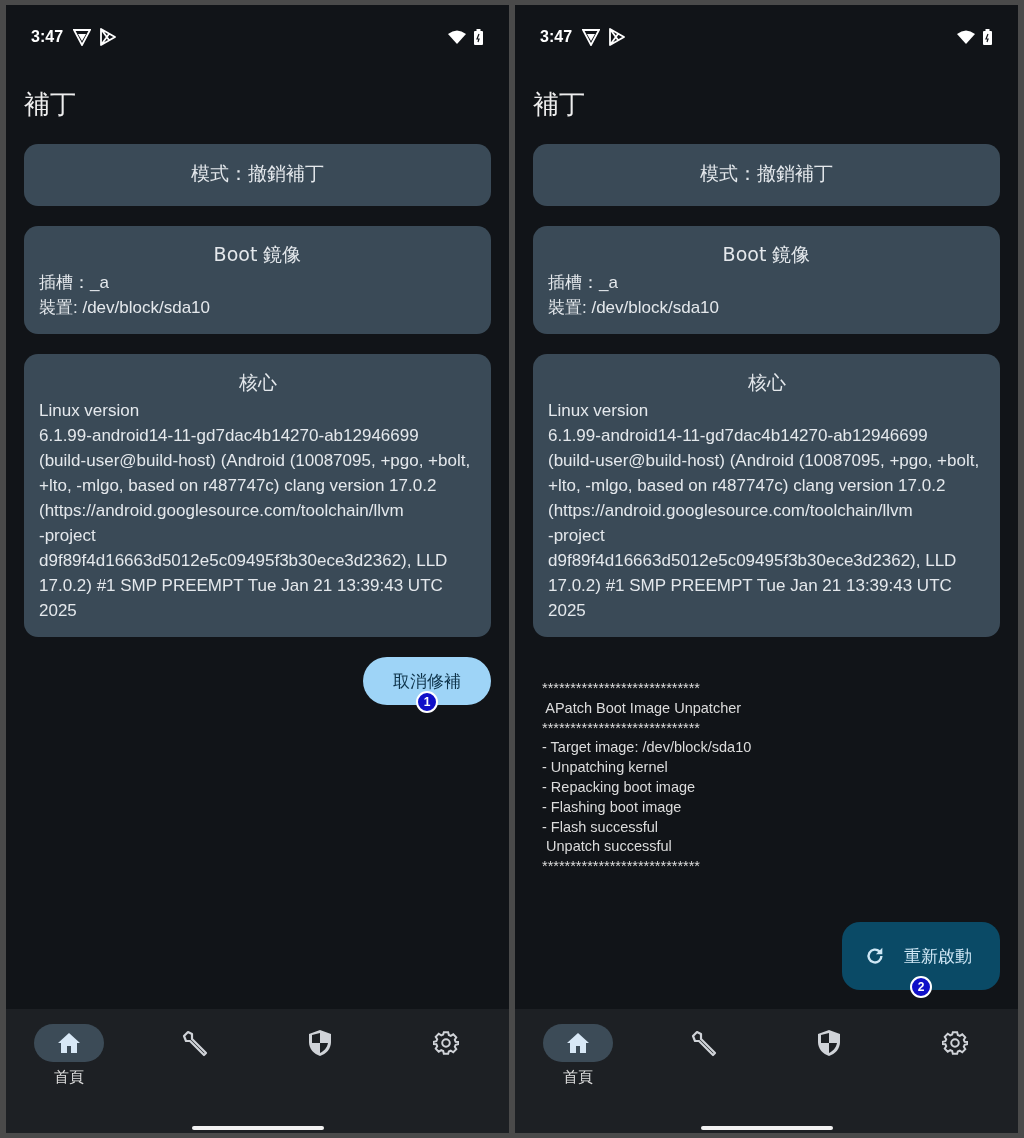 The height and width of the screenshot is (1138, 1024). Describe the element at coordinates (601, 827) in the screenshot. I see `log-line: - Flash successful` at that location.